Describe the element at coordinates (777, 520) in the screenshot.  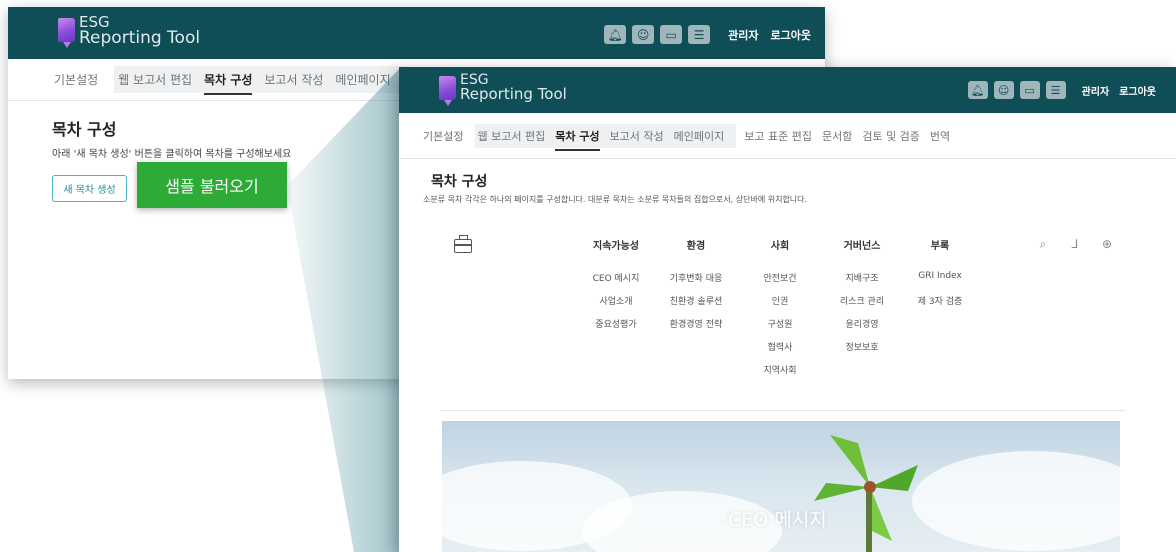
I see `hero-title: CEO 메시지` at that location.